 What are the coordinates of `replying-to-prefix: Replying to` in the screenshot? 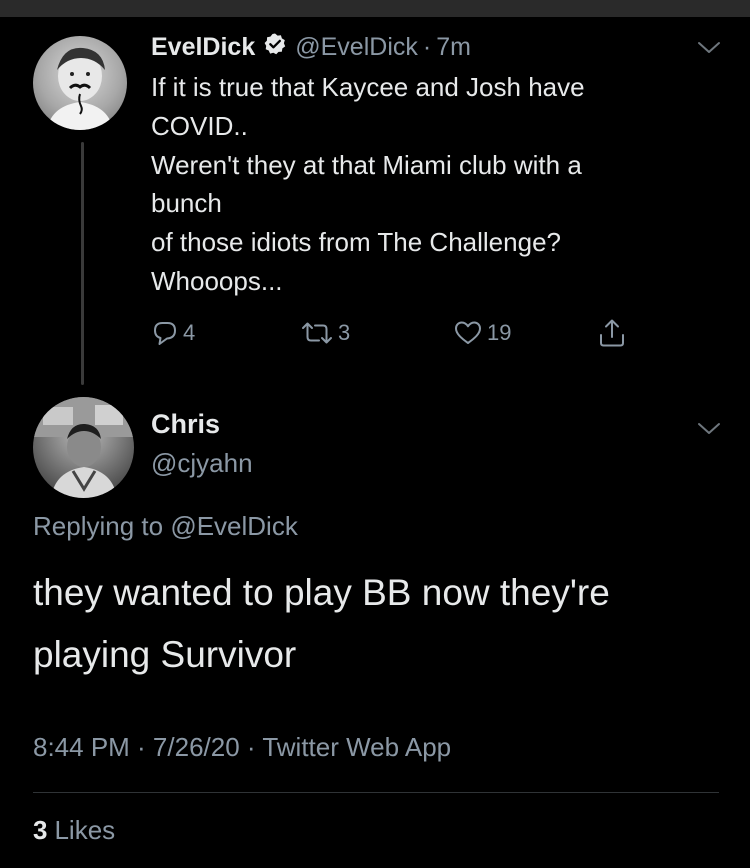 It's located at (98, 526).